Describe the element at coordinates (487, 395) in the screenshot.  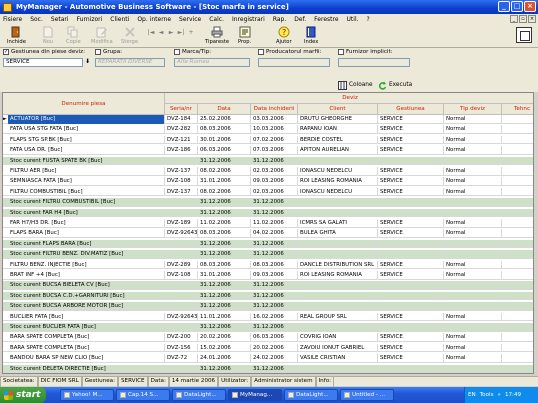
I see `tools-label: Tools` at that location.